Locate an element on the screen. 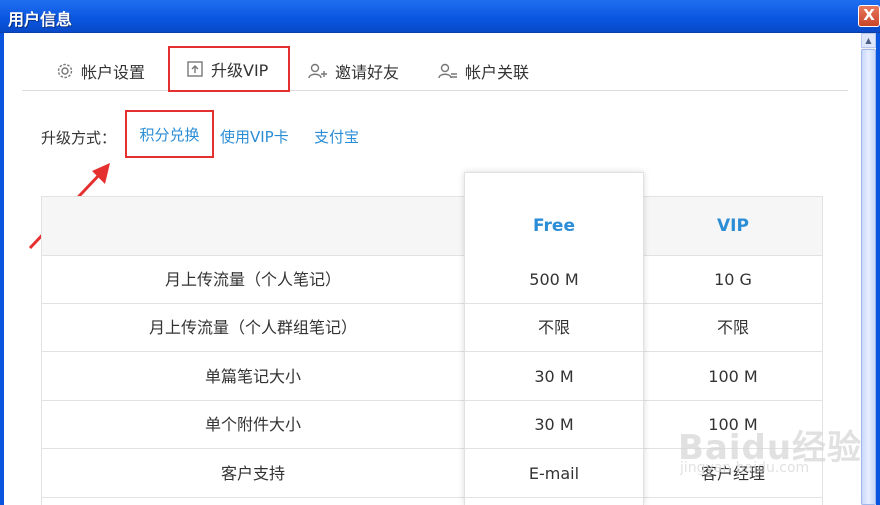  free-value: E-mail is located at coordinates (554, 474).